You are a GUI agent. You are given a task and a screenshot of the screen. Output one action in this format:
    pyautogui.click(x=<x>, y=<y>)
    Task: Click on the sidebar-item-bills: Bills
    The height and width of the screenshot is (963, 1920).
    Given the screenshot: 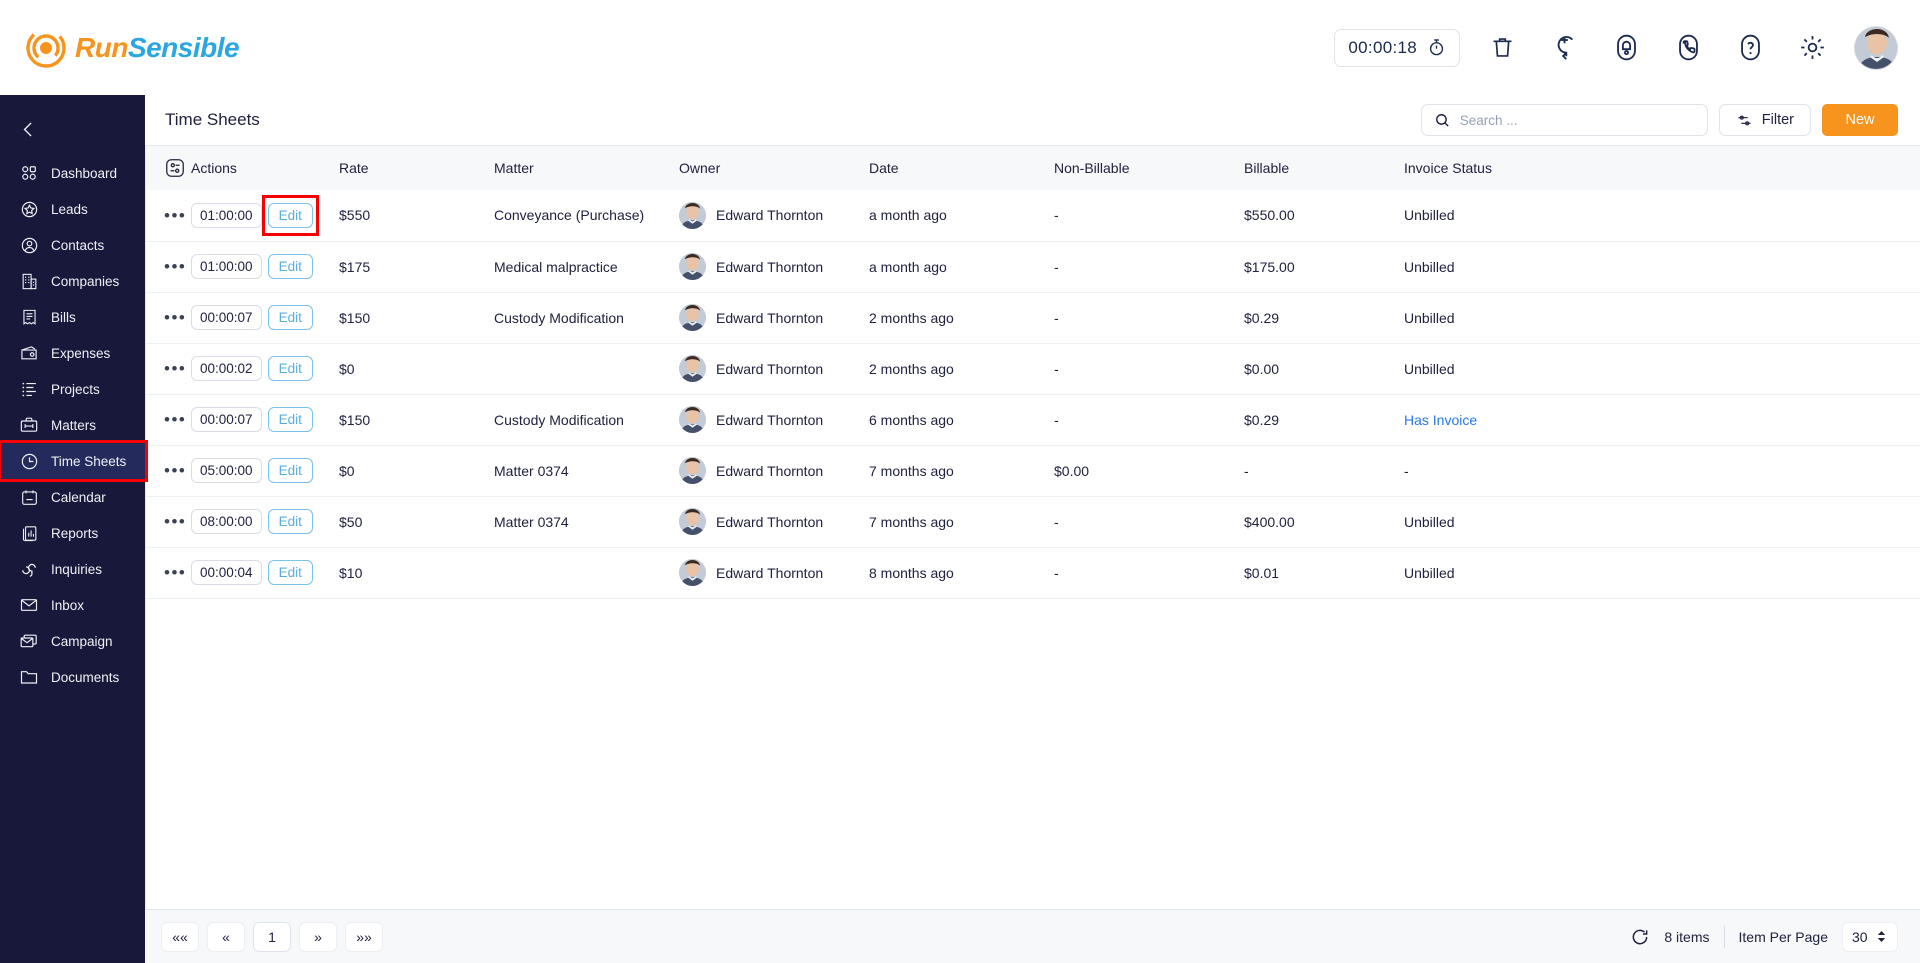 What is the action you would take?
    pyautogui.click(x=72, y=317)
    